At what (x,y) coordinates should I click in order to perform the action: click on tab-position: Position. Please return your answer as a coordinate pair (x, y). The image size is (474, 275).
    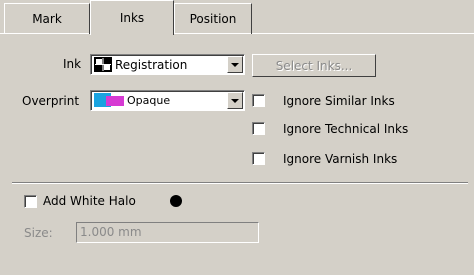
    Looking at the image, I should click on (213, 18).